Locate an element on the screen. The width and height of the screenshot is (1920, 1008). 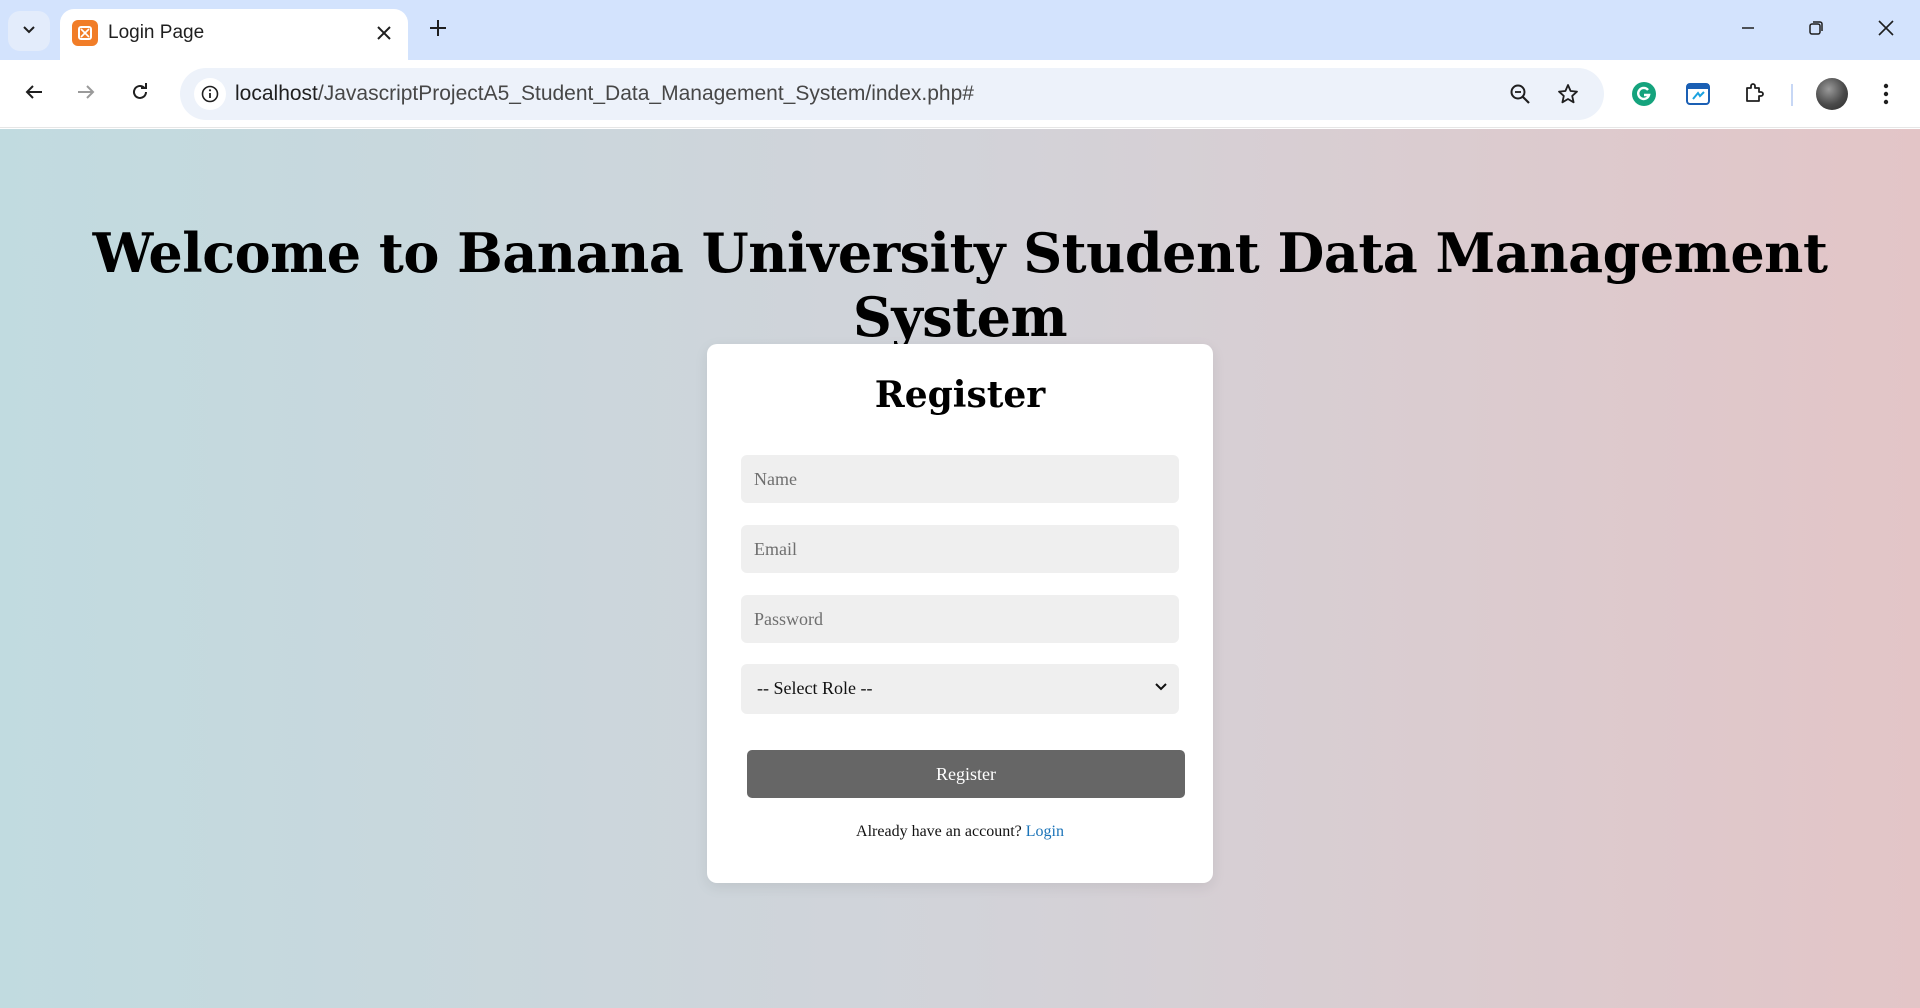
back-arrow-icon is located at coordinates (34, 94).